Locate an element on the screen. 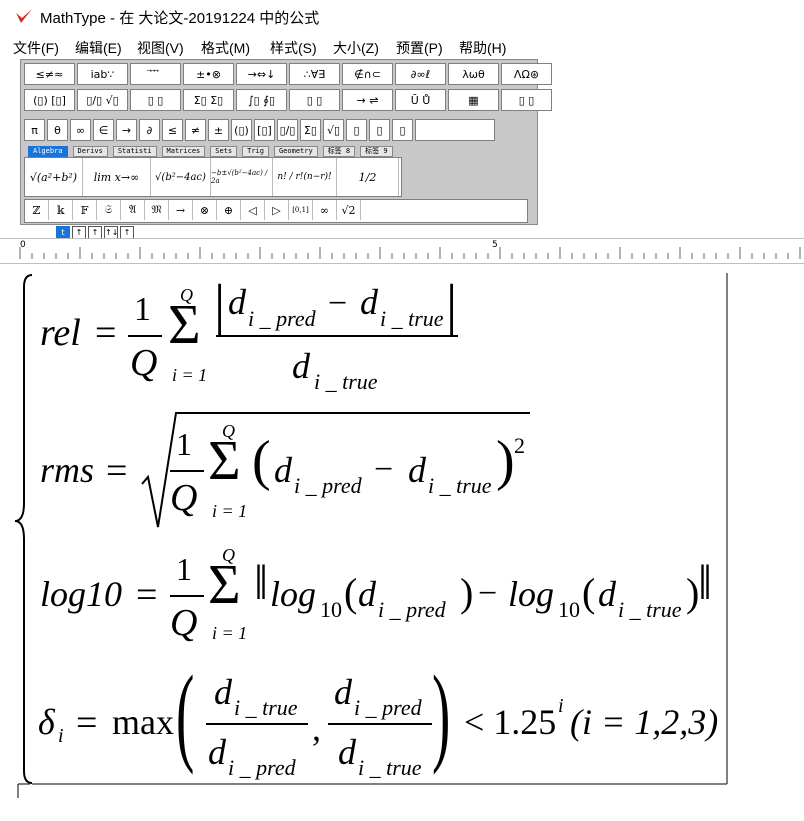  tab-sets: Sets is located at coordinates (224, 151).